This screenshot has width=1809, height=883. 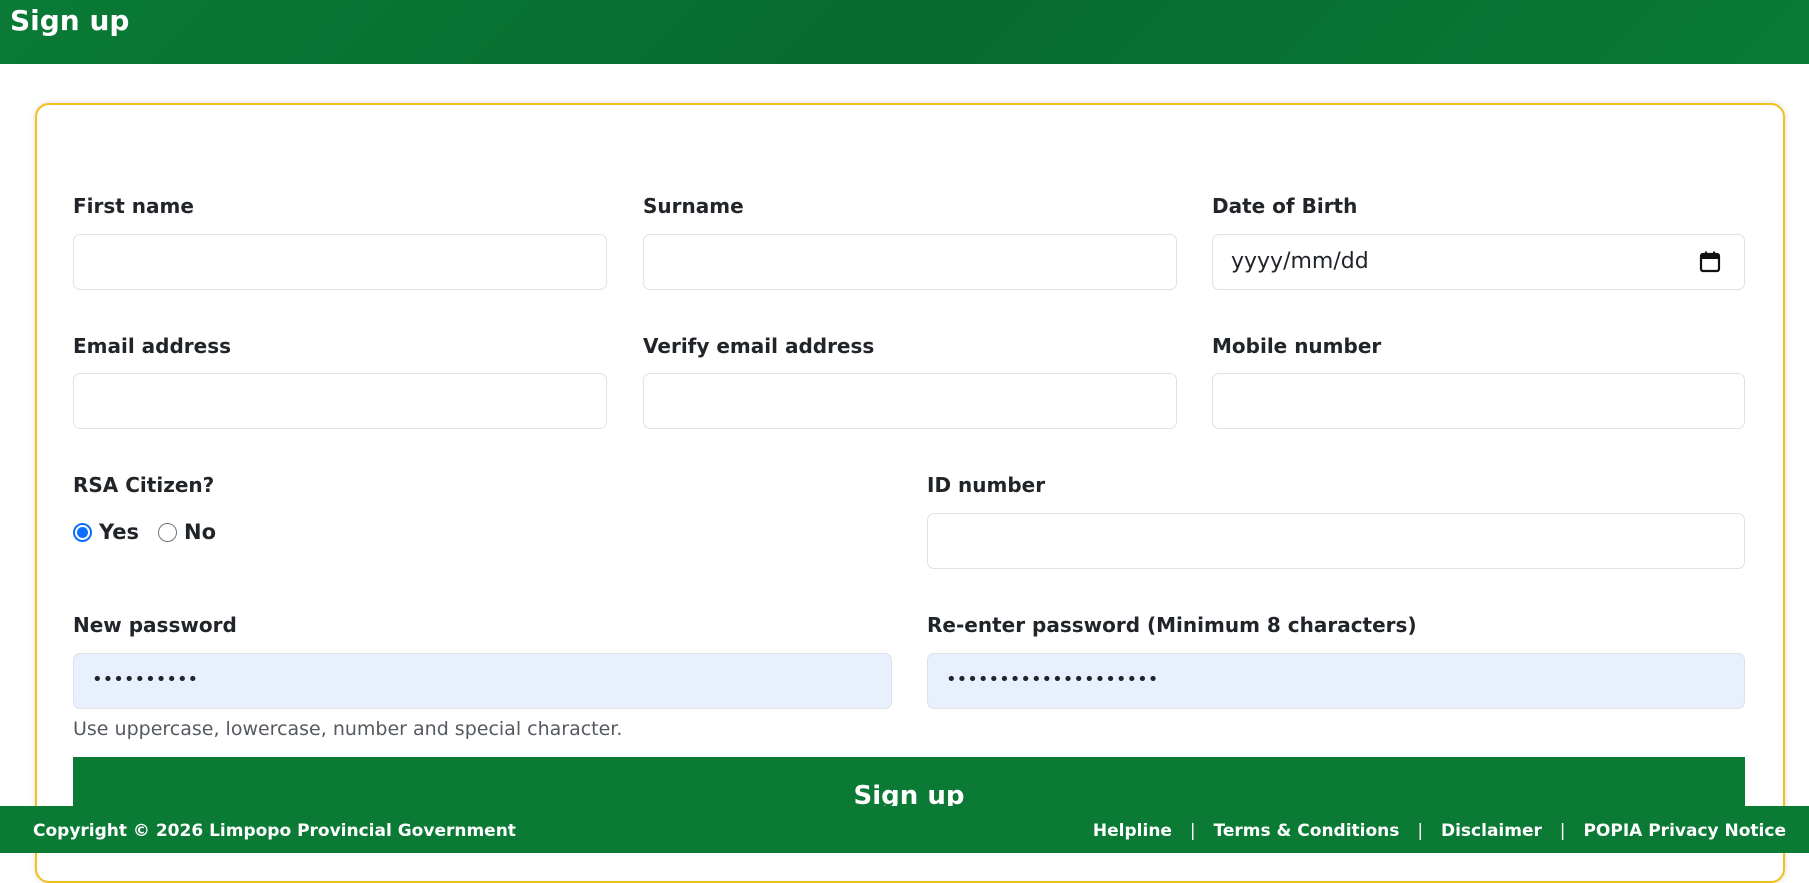 What do you see at coordinates (340, 401) in the screenshot?
I see `email-field` at bounding box center [340, 401].